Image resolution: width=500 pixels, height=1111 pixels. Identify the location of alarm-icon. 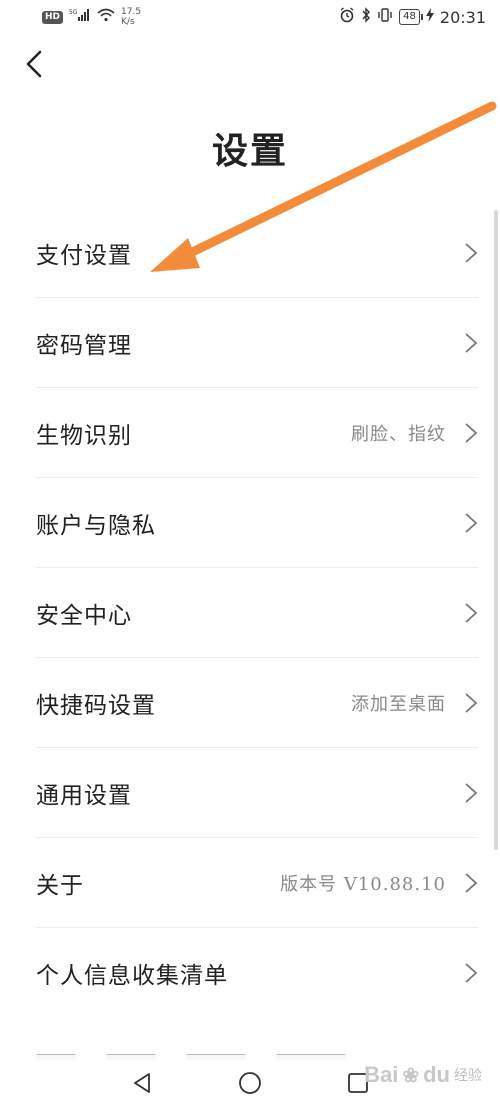
(347, 17).